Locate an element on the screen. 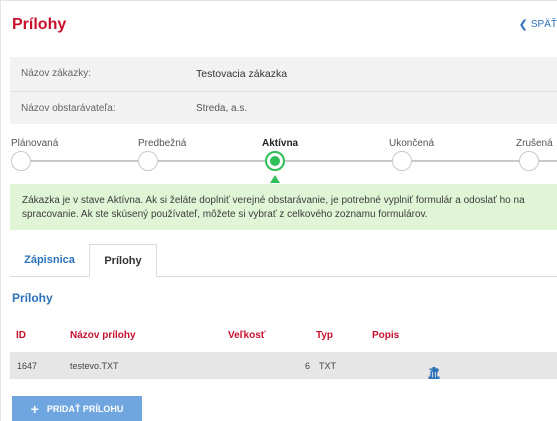  cell-type: TXT is located at coordinates (327, 366).